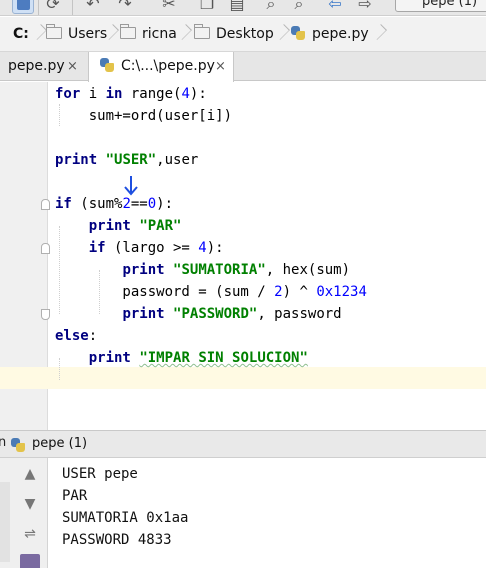 The height and width of the screenshot is (568, 486). I want to click on up-icon: ▲, so click(30, 474).